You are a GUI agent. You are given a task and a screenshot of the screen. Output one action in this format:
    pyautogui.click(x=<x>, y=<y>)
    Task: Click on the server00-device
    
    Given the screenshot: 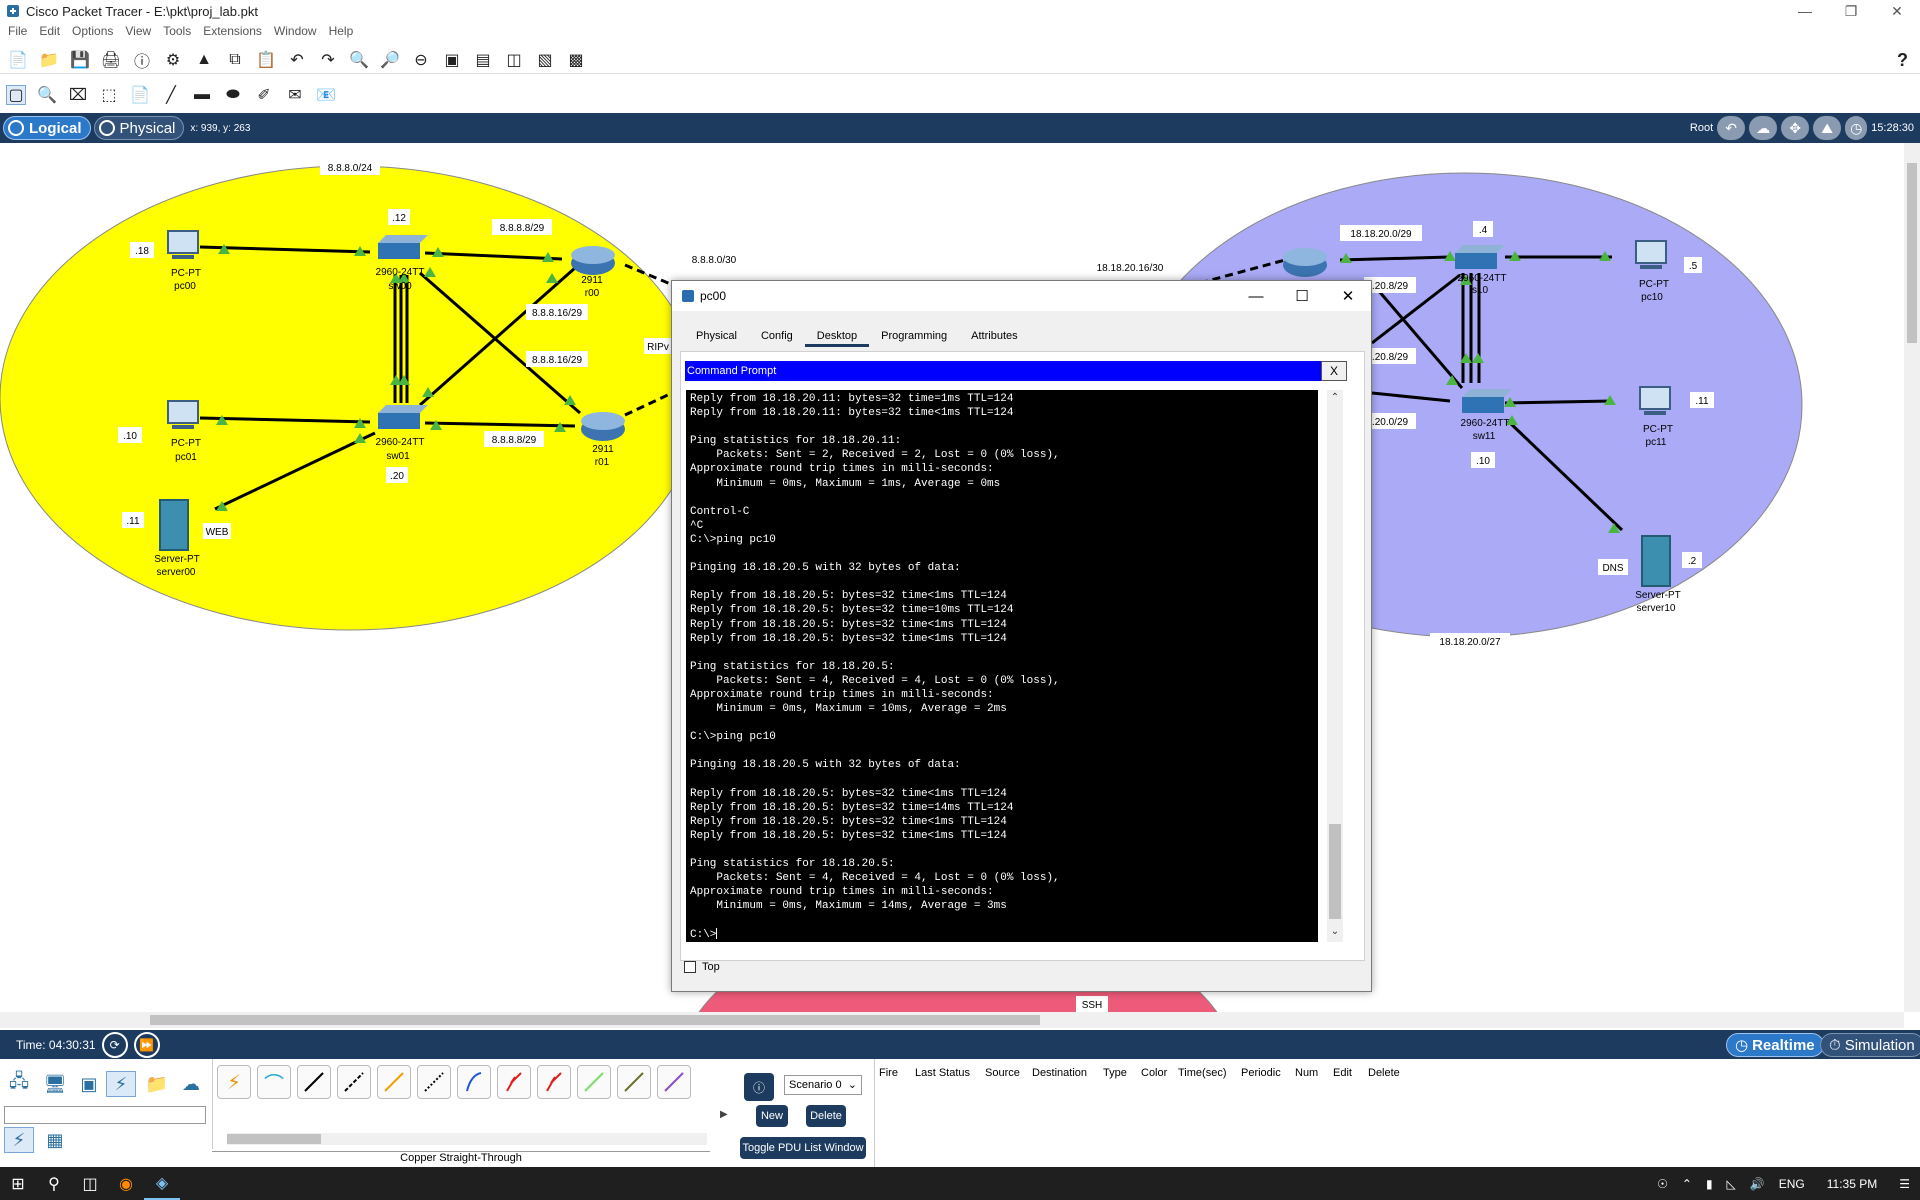 What is the action you would take?
    pyautogui.click(x=174, y=525)
    